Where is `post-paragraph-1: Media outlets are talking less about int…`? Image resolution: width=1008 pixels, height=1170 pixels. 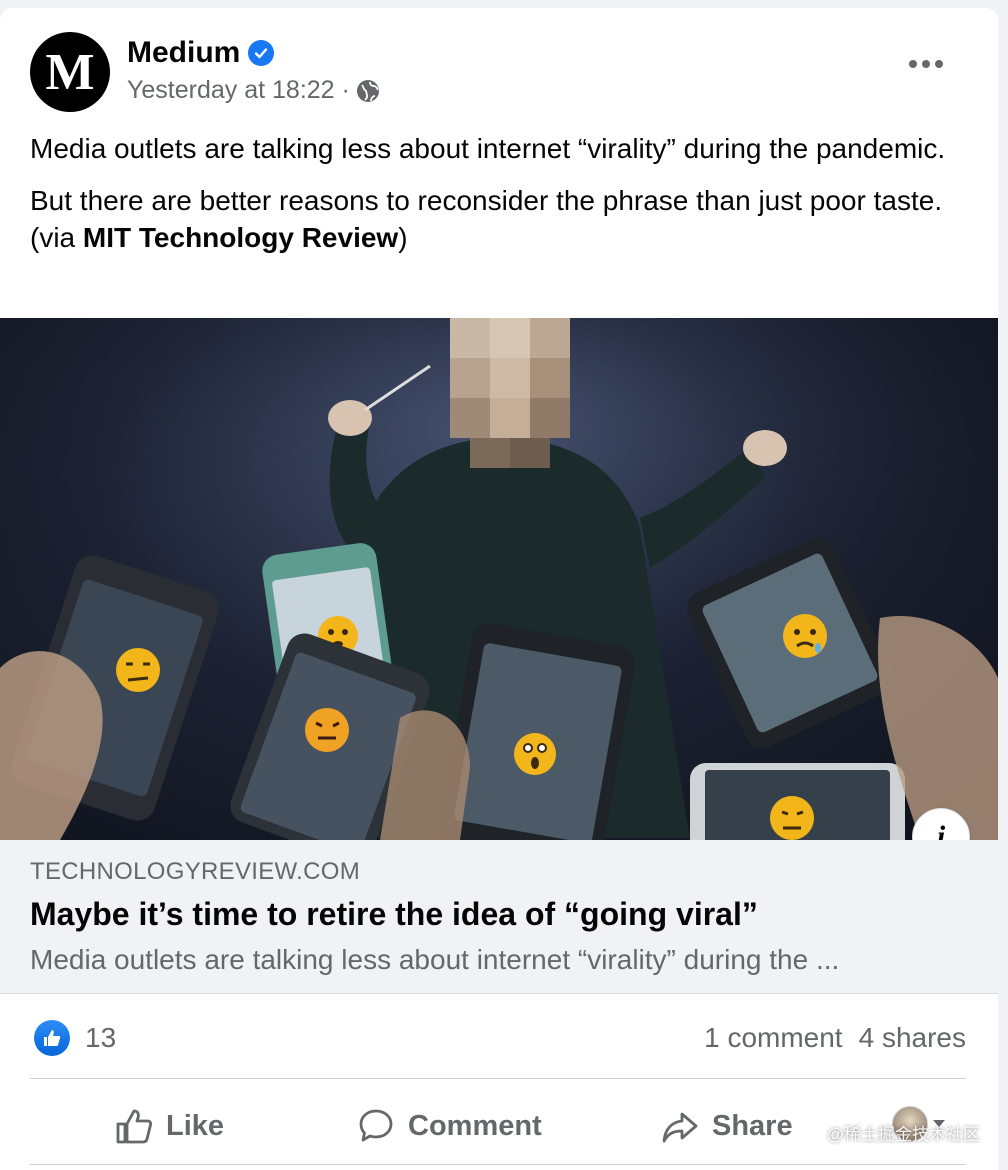 post-paragraph-1: Media outlets are talking less about int… is located at coordinates (488, 148).